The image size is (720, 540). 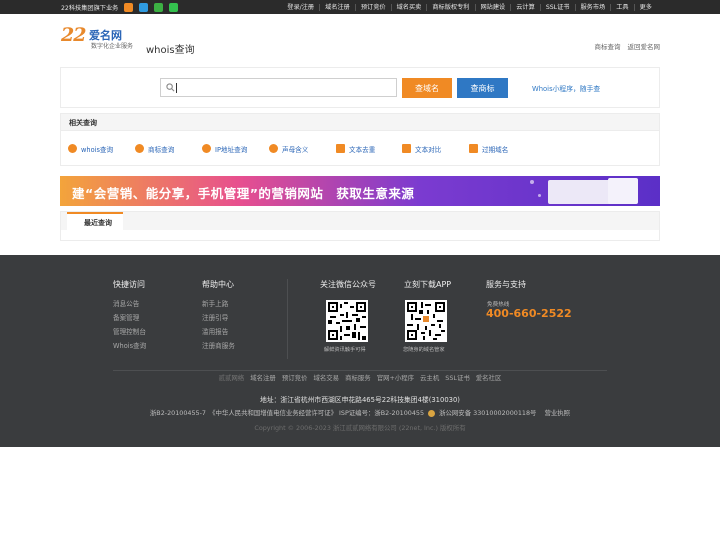 What do you see at coordinates (218, 304) in the screenshot?
I see `footer-link: 新手上路` at bounding box center [218, 304].